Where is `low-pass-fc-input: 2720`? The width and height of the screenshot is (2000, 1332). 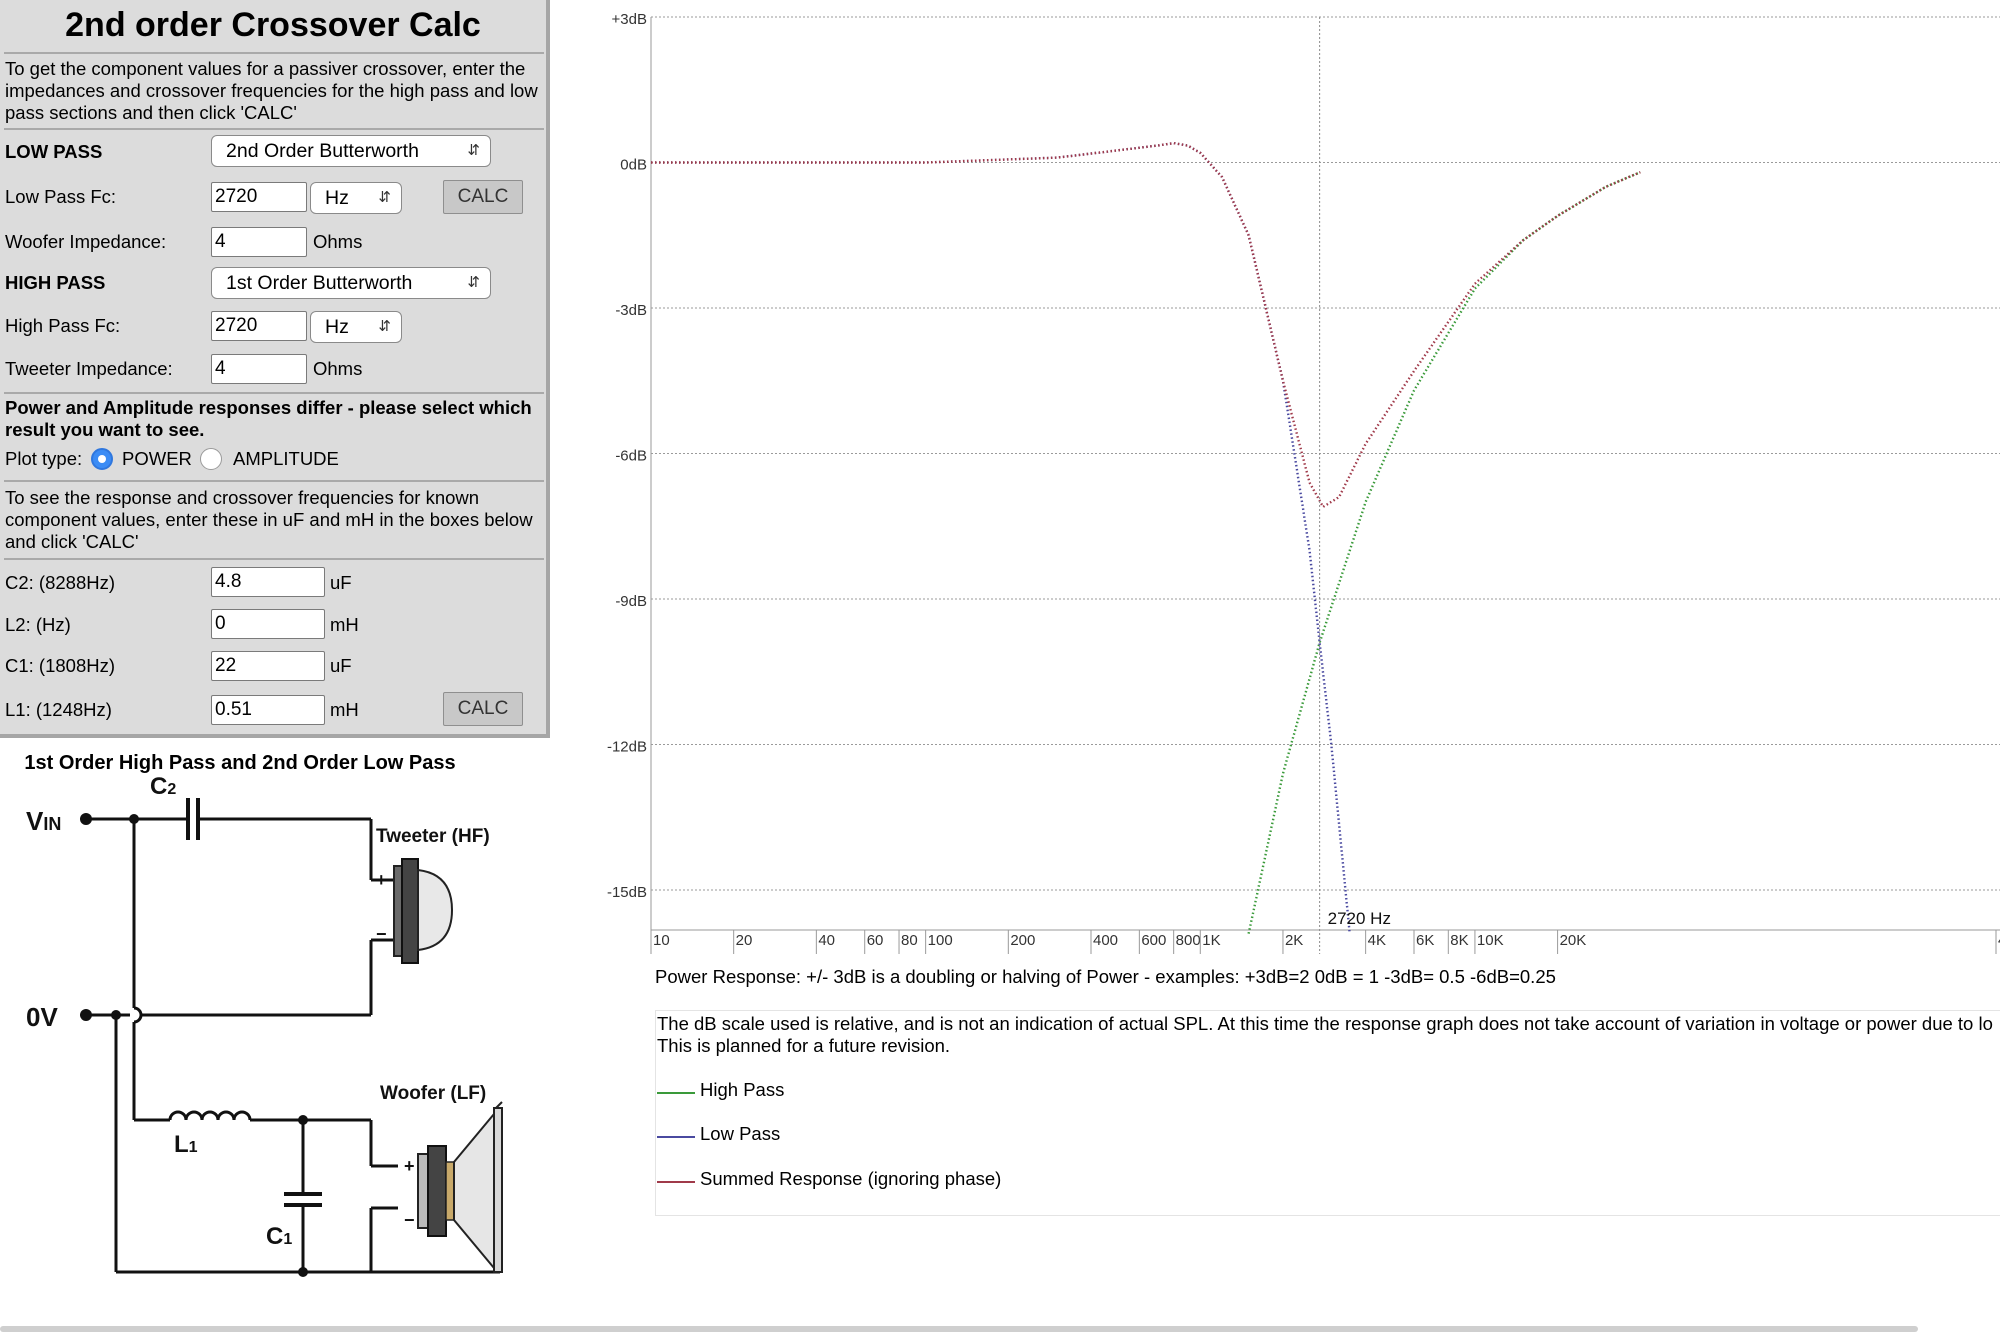 low-pass-fc-input: 2720 is located at coordinates (259, 197).